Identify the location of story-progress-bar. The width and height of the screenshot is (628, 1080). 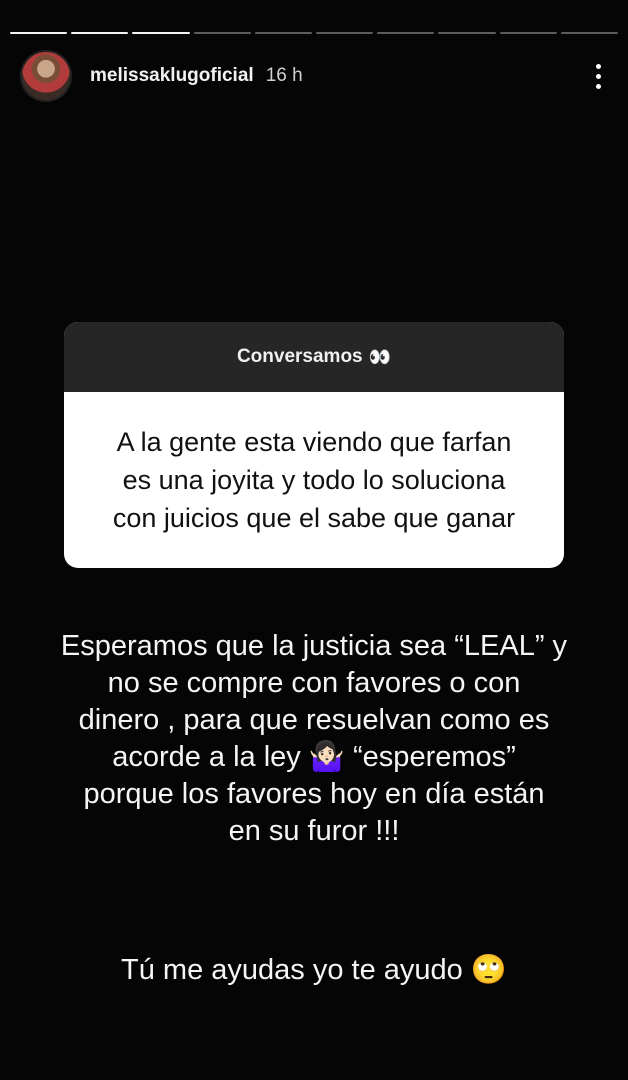
(314, 33).